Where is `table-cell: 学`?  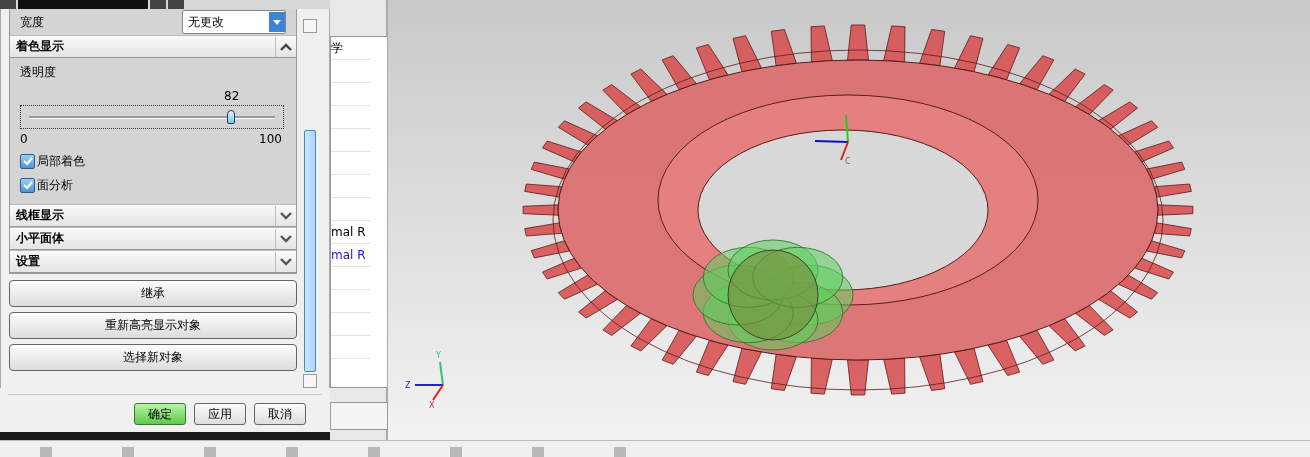 table-cell: 学 is located at coordinates (351, 48).